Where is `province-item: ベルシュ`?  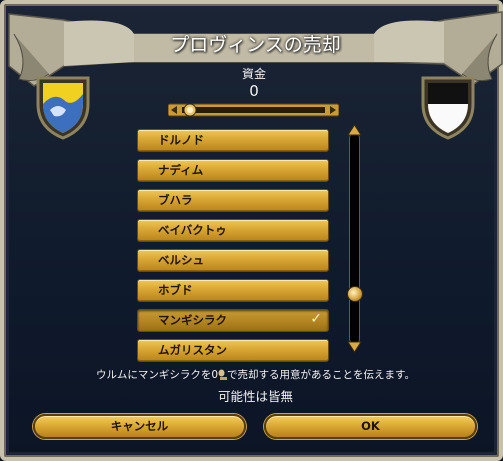
province-item: ベルシュ is located at coordinates (233, 260).